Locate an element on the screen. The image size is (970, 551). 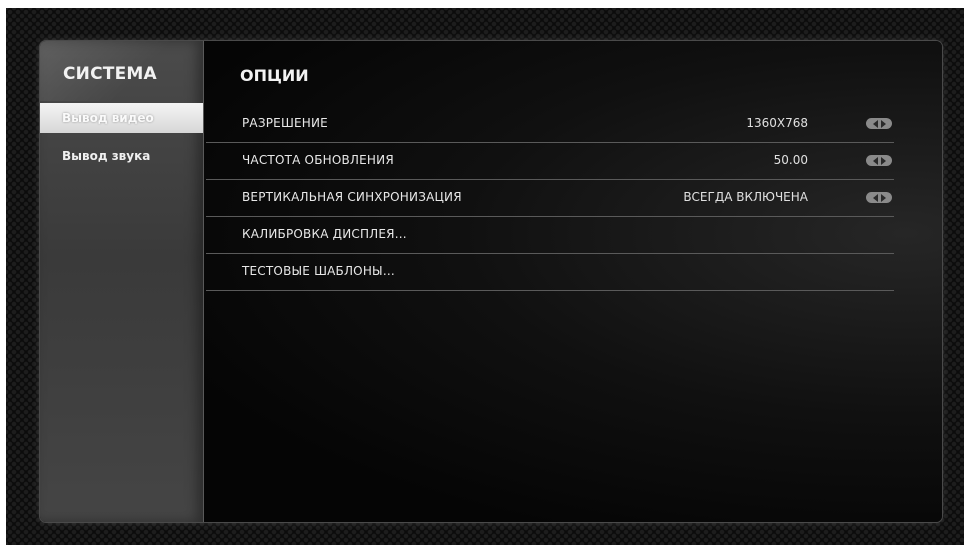
sidebar-item-label: Вывод видео is located at coordinates (108, 118).